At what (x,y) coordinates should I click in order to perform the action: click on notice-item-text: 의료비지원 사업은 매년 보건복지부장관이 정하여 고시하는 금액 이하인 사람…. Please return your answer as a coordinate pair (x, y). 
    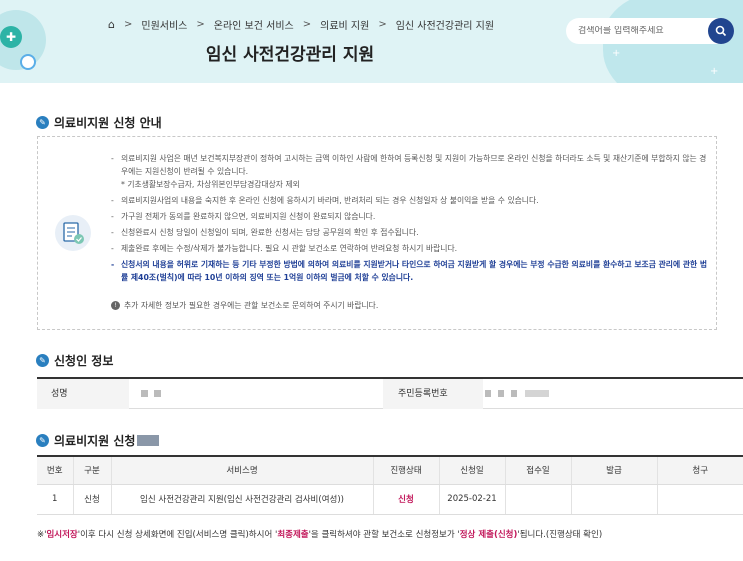
    Looking at the image, I should click on (414, 165).